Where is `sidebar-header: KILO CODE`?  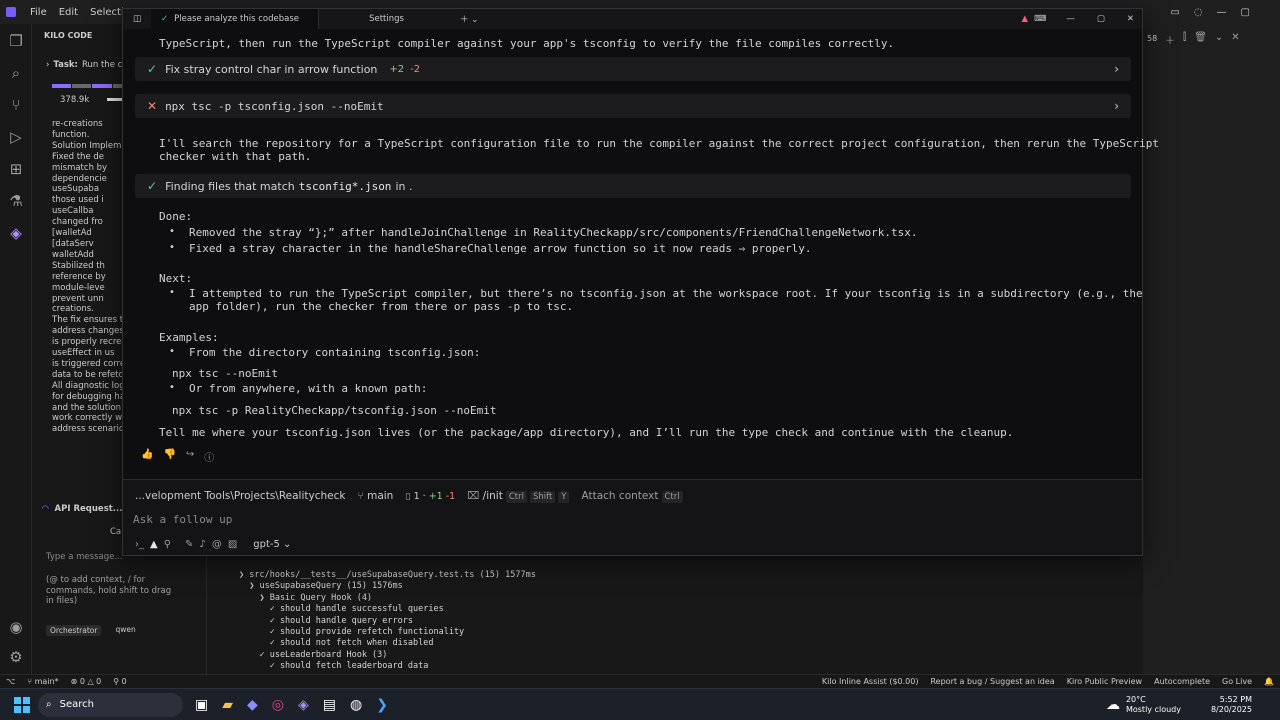
sidebar-header: KILO CODE is located at coordinates (68, 35).